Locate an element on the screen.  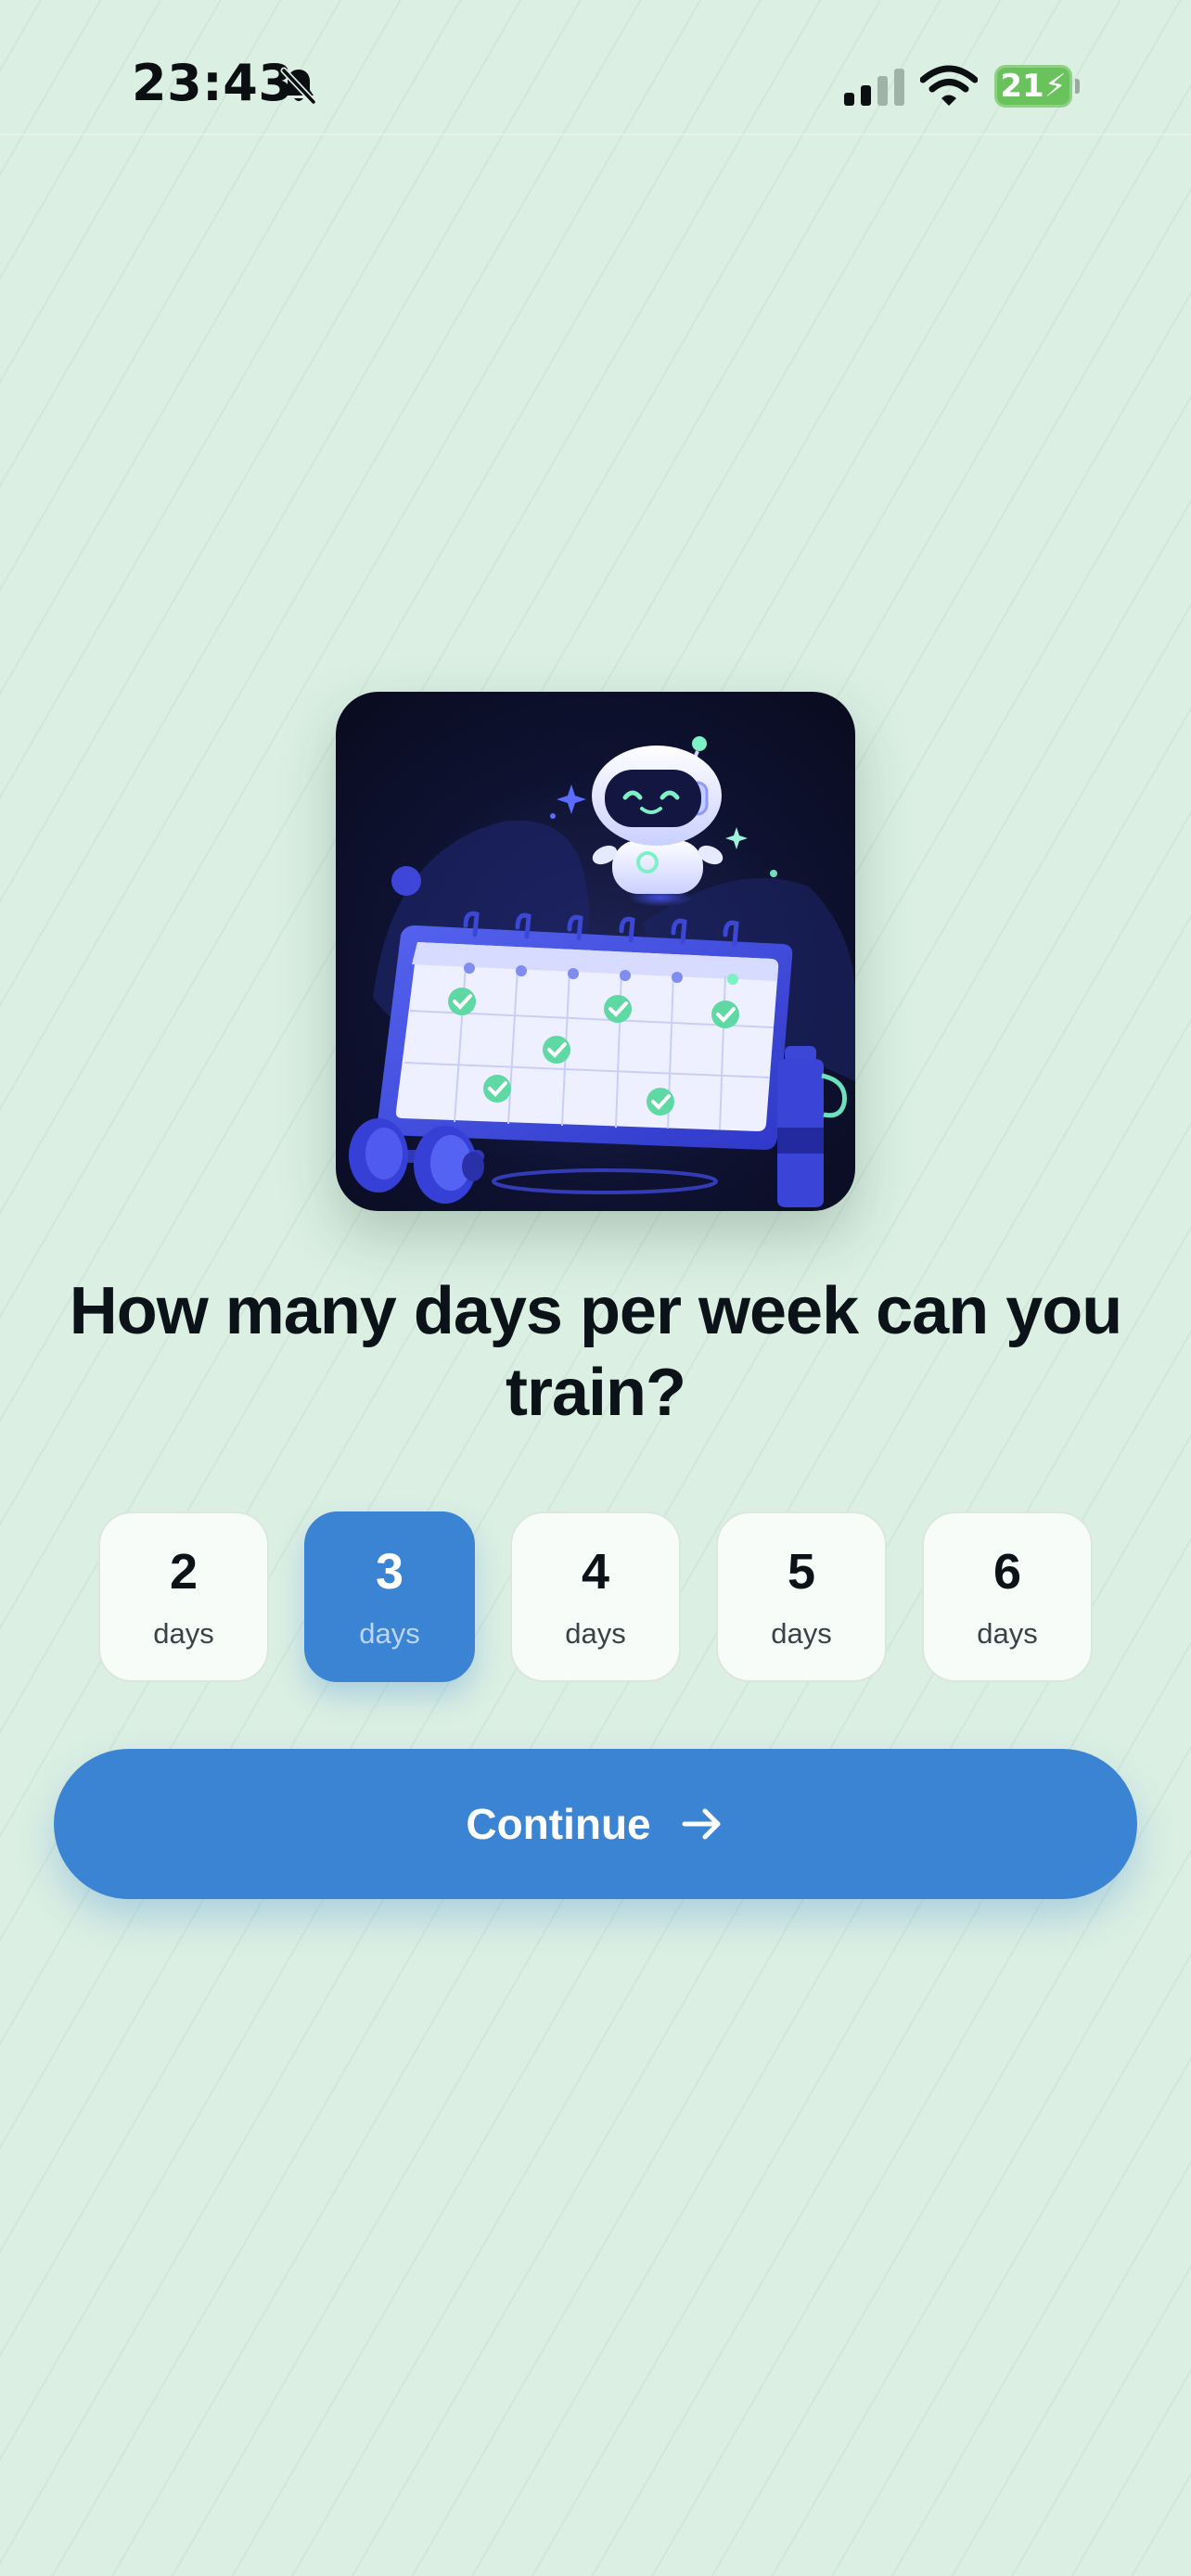
battery-charging-icon: 21⚡ is located at coordinates (1037, 87).